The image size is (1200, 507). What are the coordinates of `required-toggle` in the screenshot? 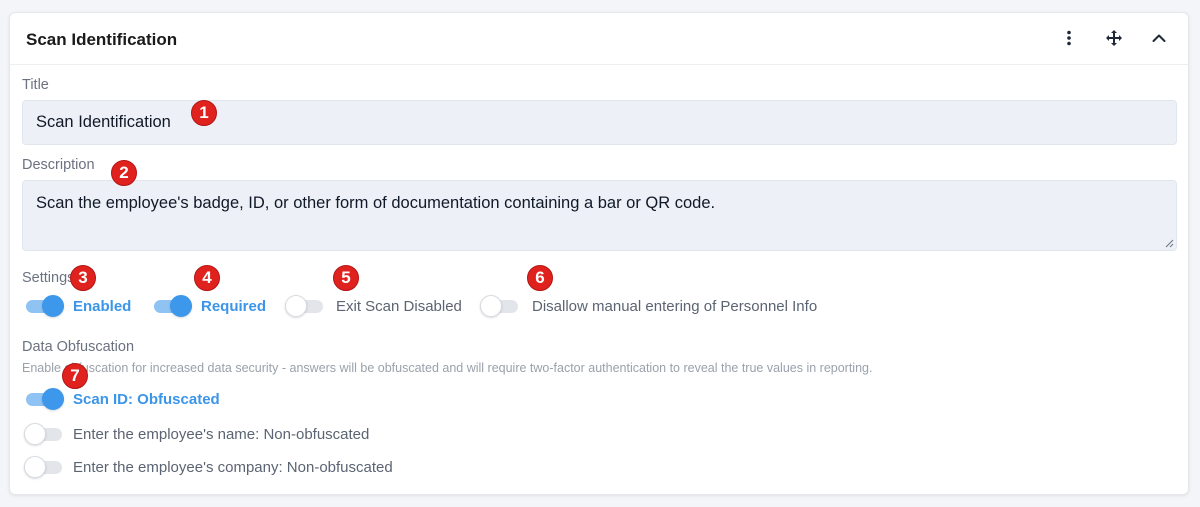 It's located at (174, 306).